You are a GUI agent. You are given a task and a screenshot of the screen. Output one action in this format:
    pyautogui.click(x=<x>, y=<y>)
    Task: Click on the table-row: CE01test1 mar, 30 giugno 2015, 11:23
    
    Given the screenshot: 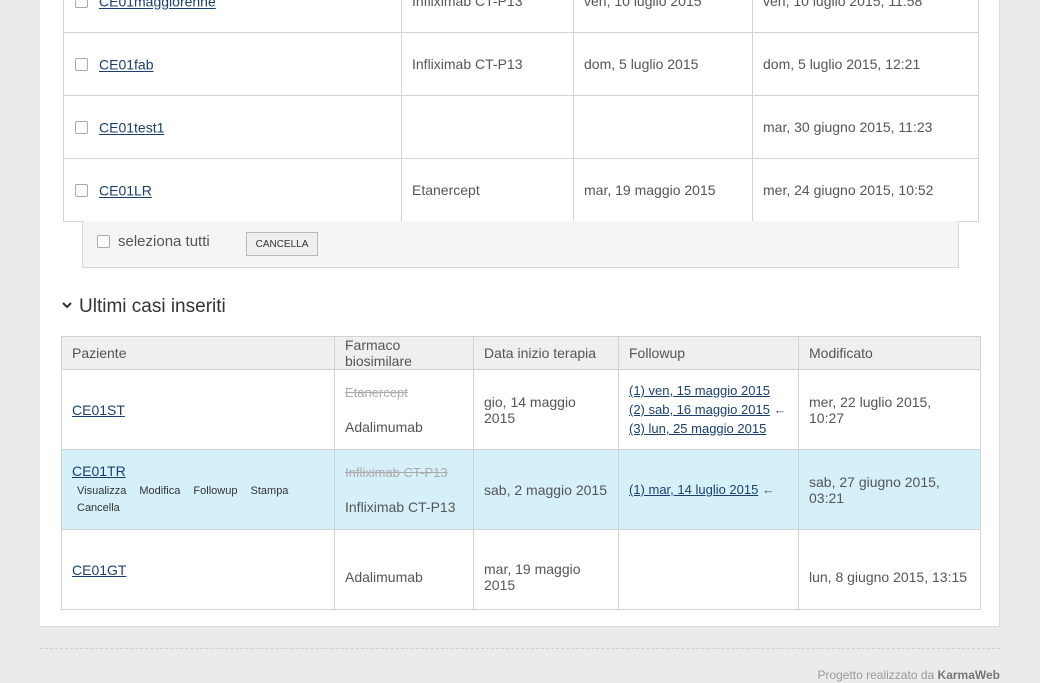 What is the action you would take?
    pyautogui.click(x=521, y=127)
    